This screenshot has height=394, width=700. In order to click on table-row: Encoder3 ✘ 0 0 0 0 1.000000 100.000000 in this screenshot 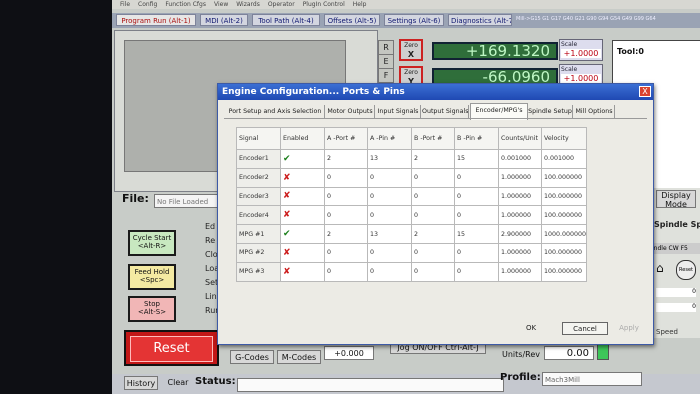, I will do `click(412, 196)`.